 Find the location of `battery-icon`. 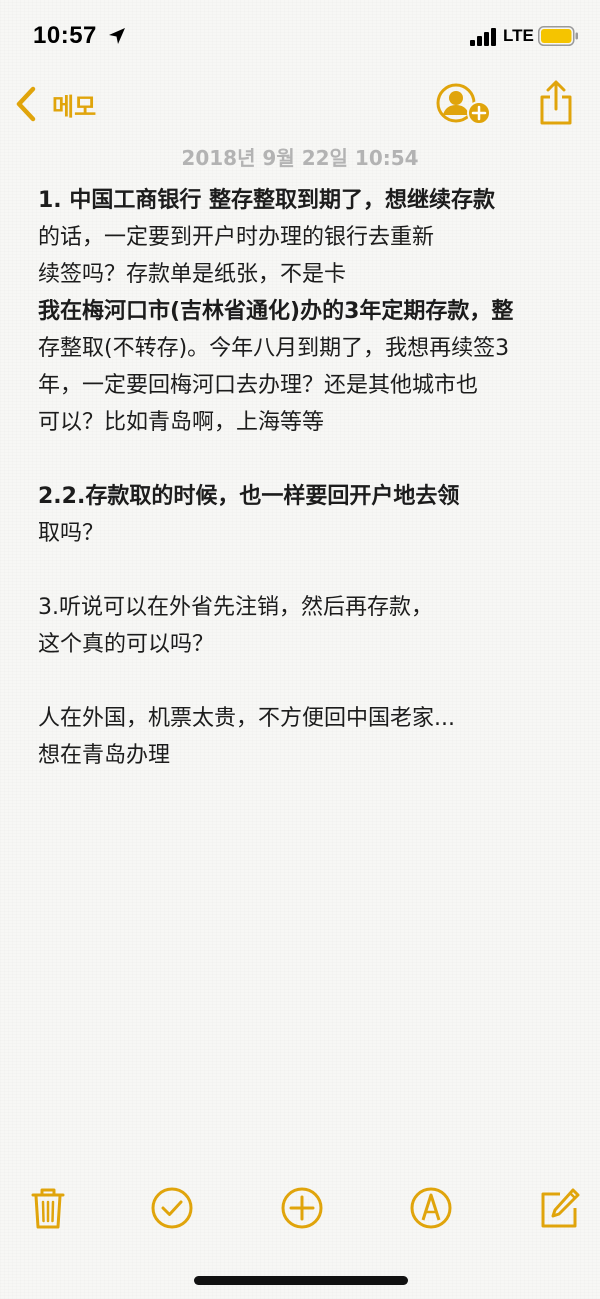

battery-icon is located at coordinates (558, 36).